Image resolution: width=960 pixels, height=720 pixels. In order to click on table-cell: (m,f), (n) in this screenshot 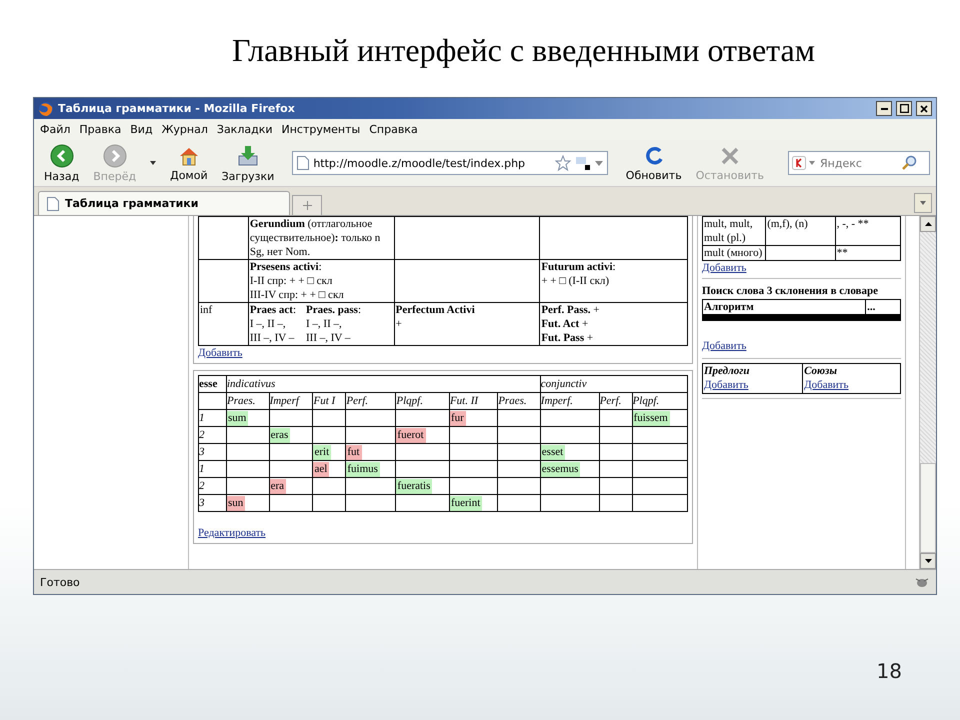, I will do `click(801, 231)`.